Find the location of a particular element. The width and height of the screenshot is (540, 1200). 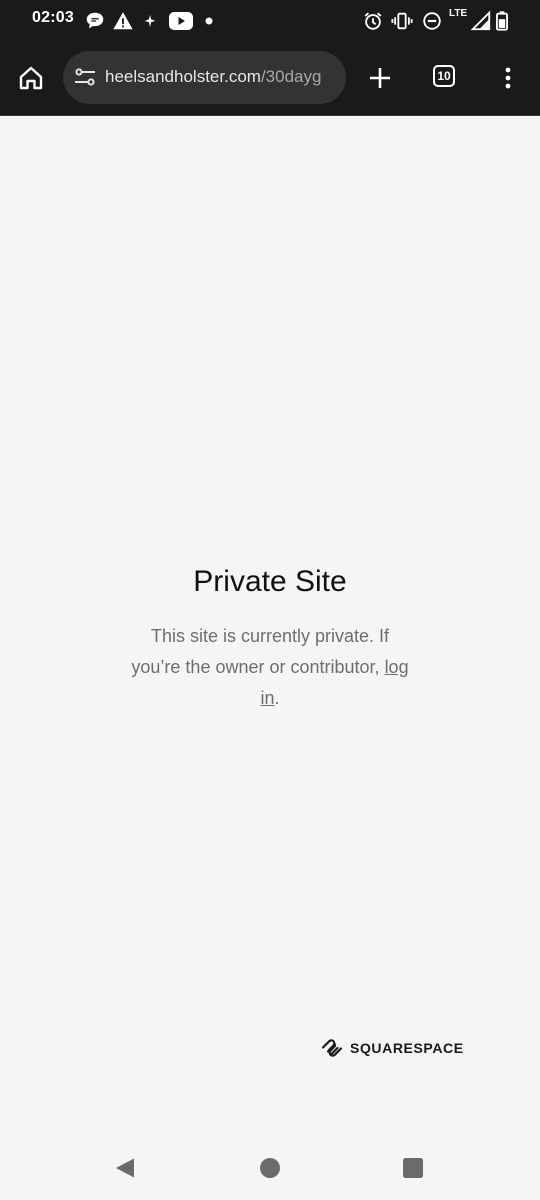

squarespace-logo: SQUARESPACE is located at coordinates (392, 1048).